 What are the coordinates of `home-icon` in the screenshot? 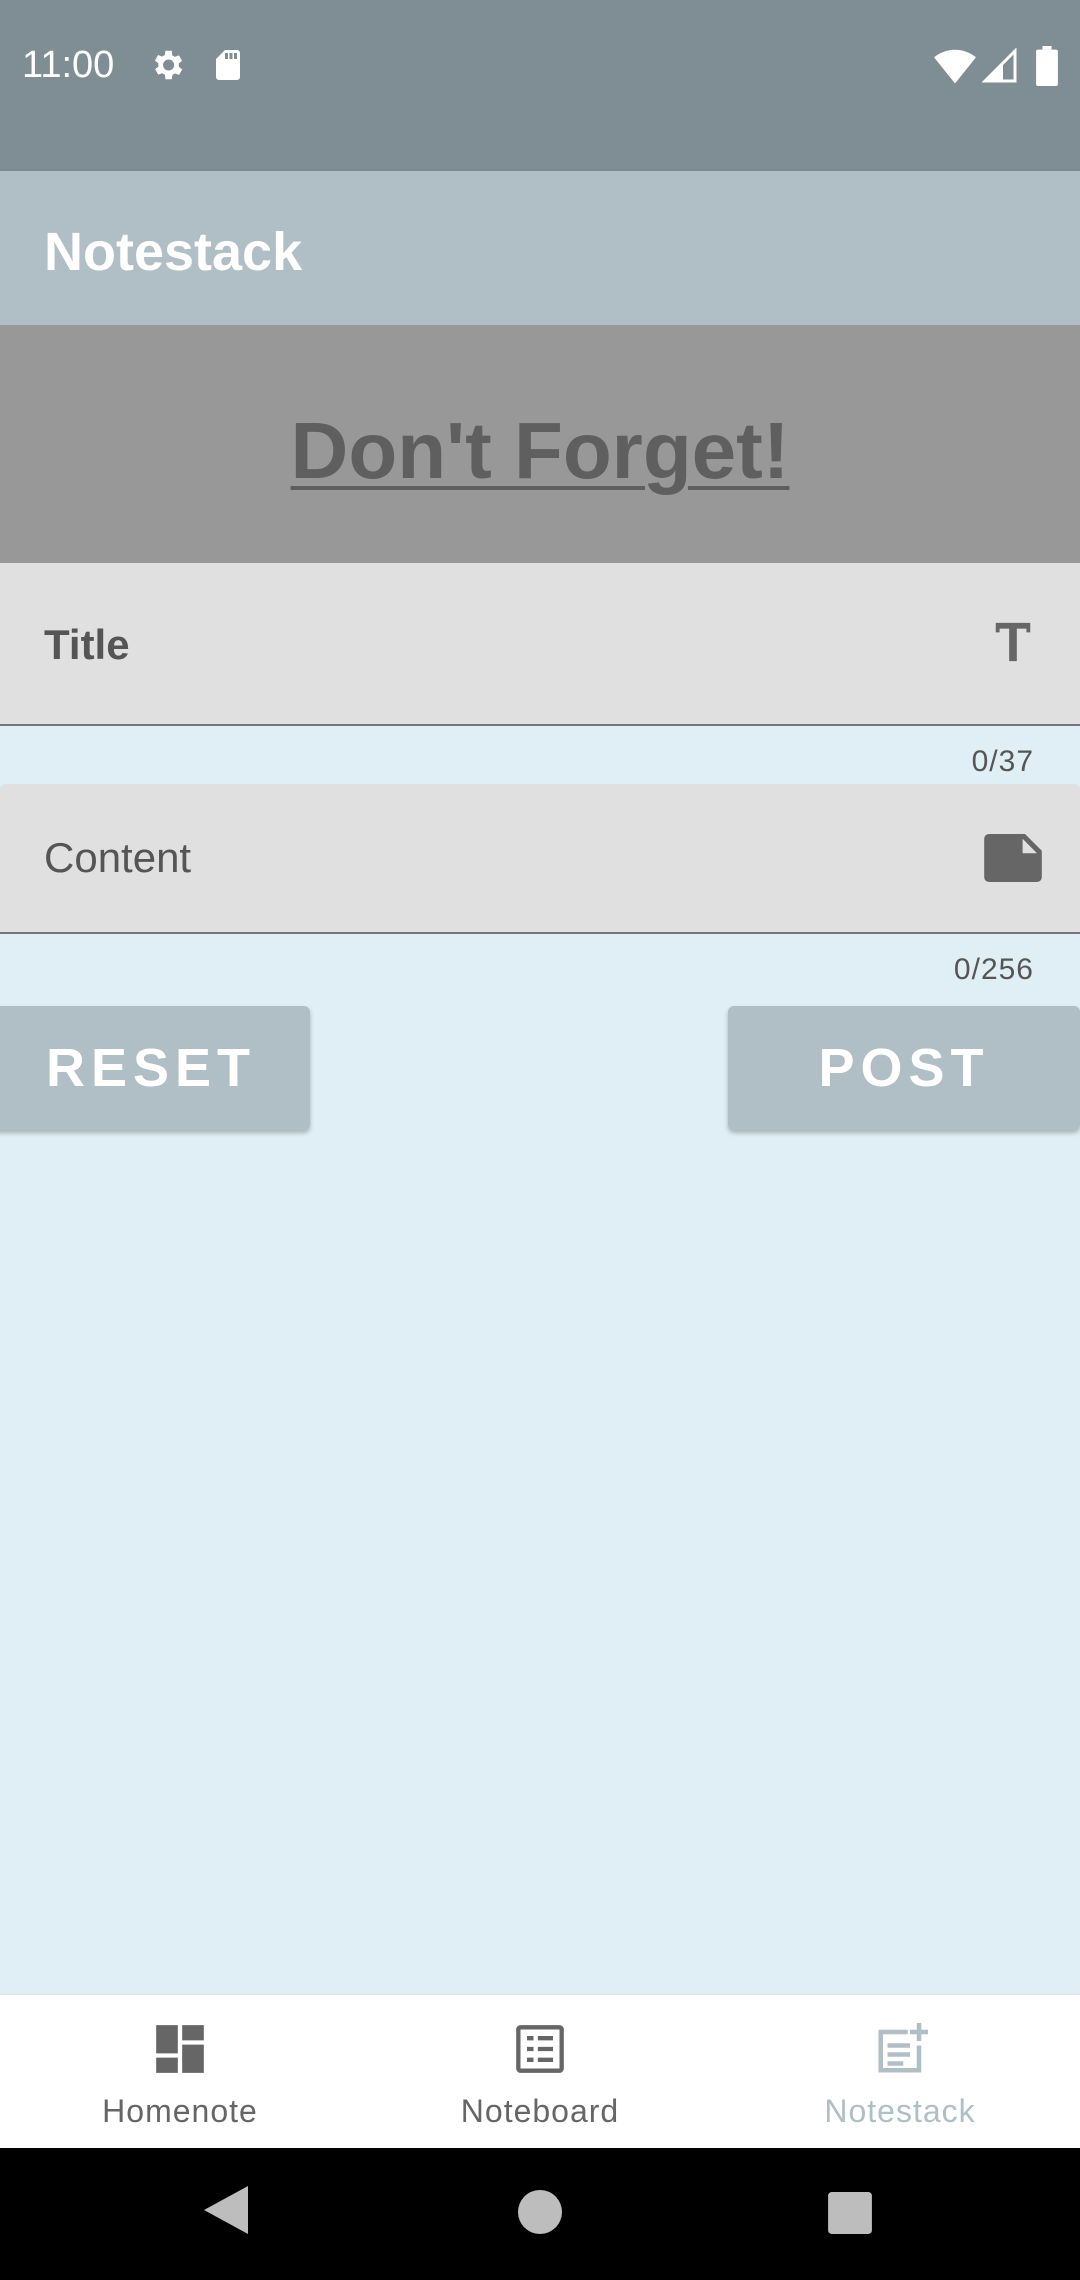 It's located at (540, 2214).